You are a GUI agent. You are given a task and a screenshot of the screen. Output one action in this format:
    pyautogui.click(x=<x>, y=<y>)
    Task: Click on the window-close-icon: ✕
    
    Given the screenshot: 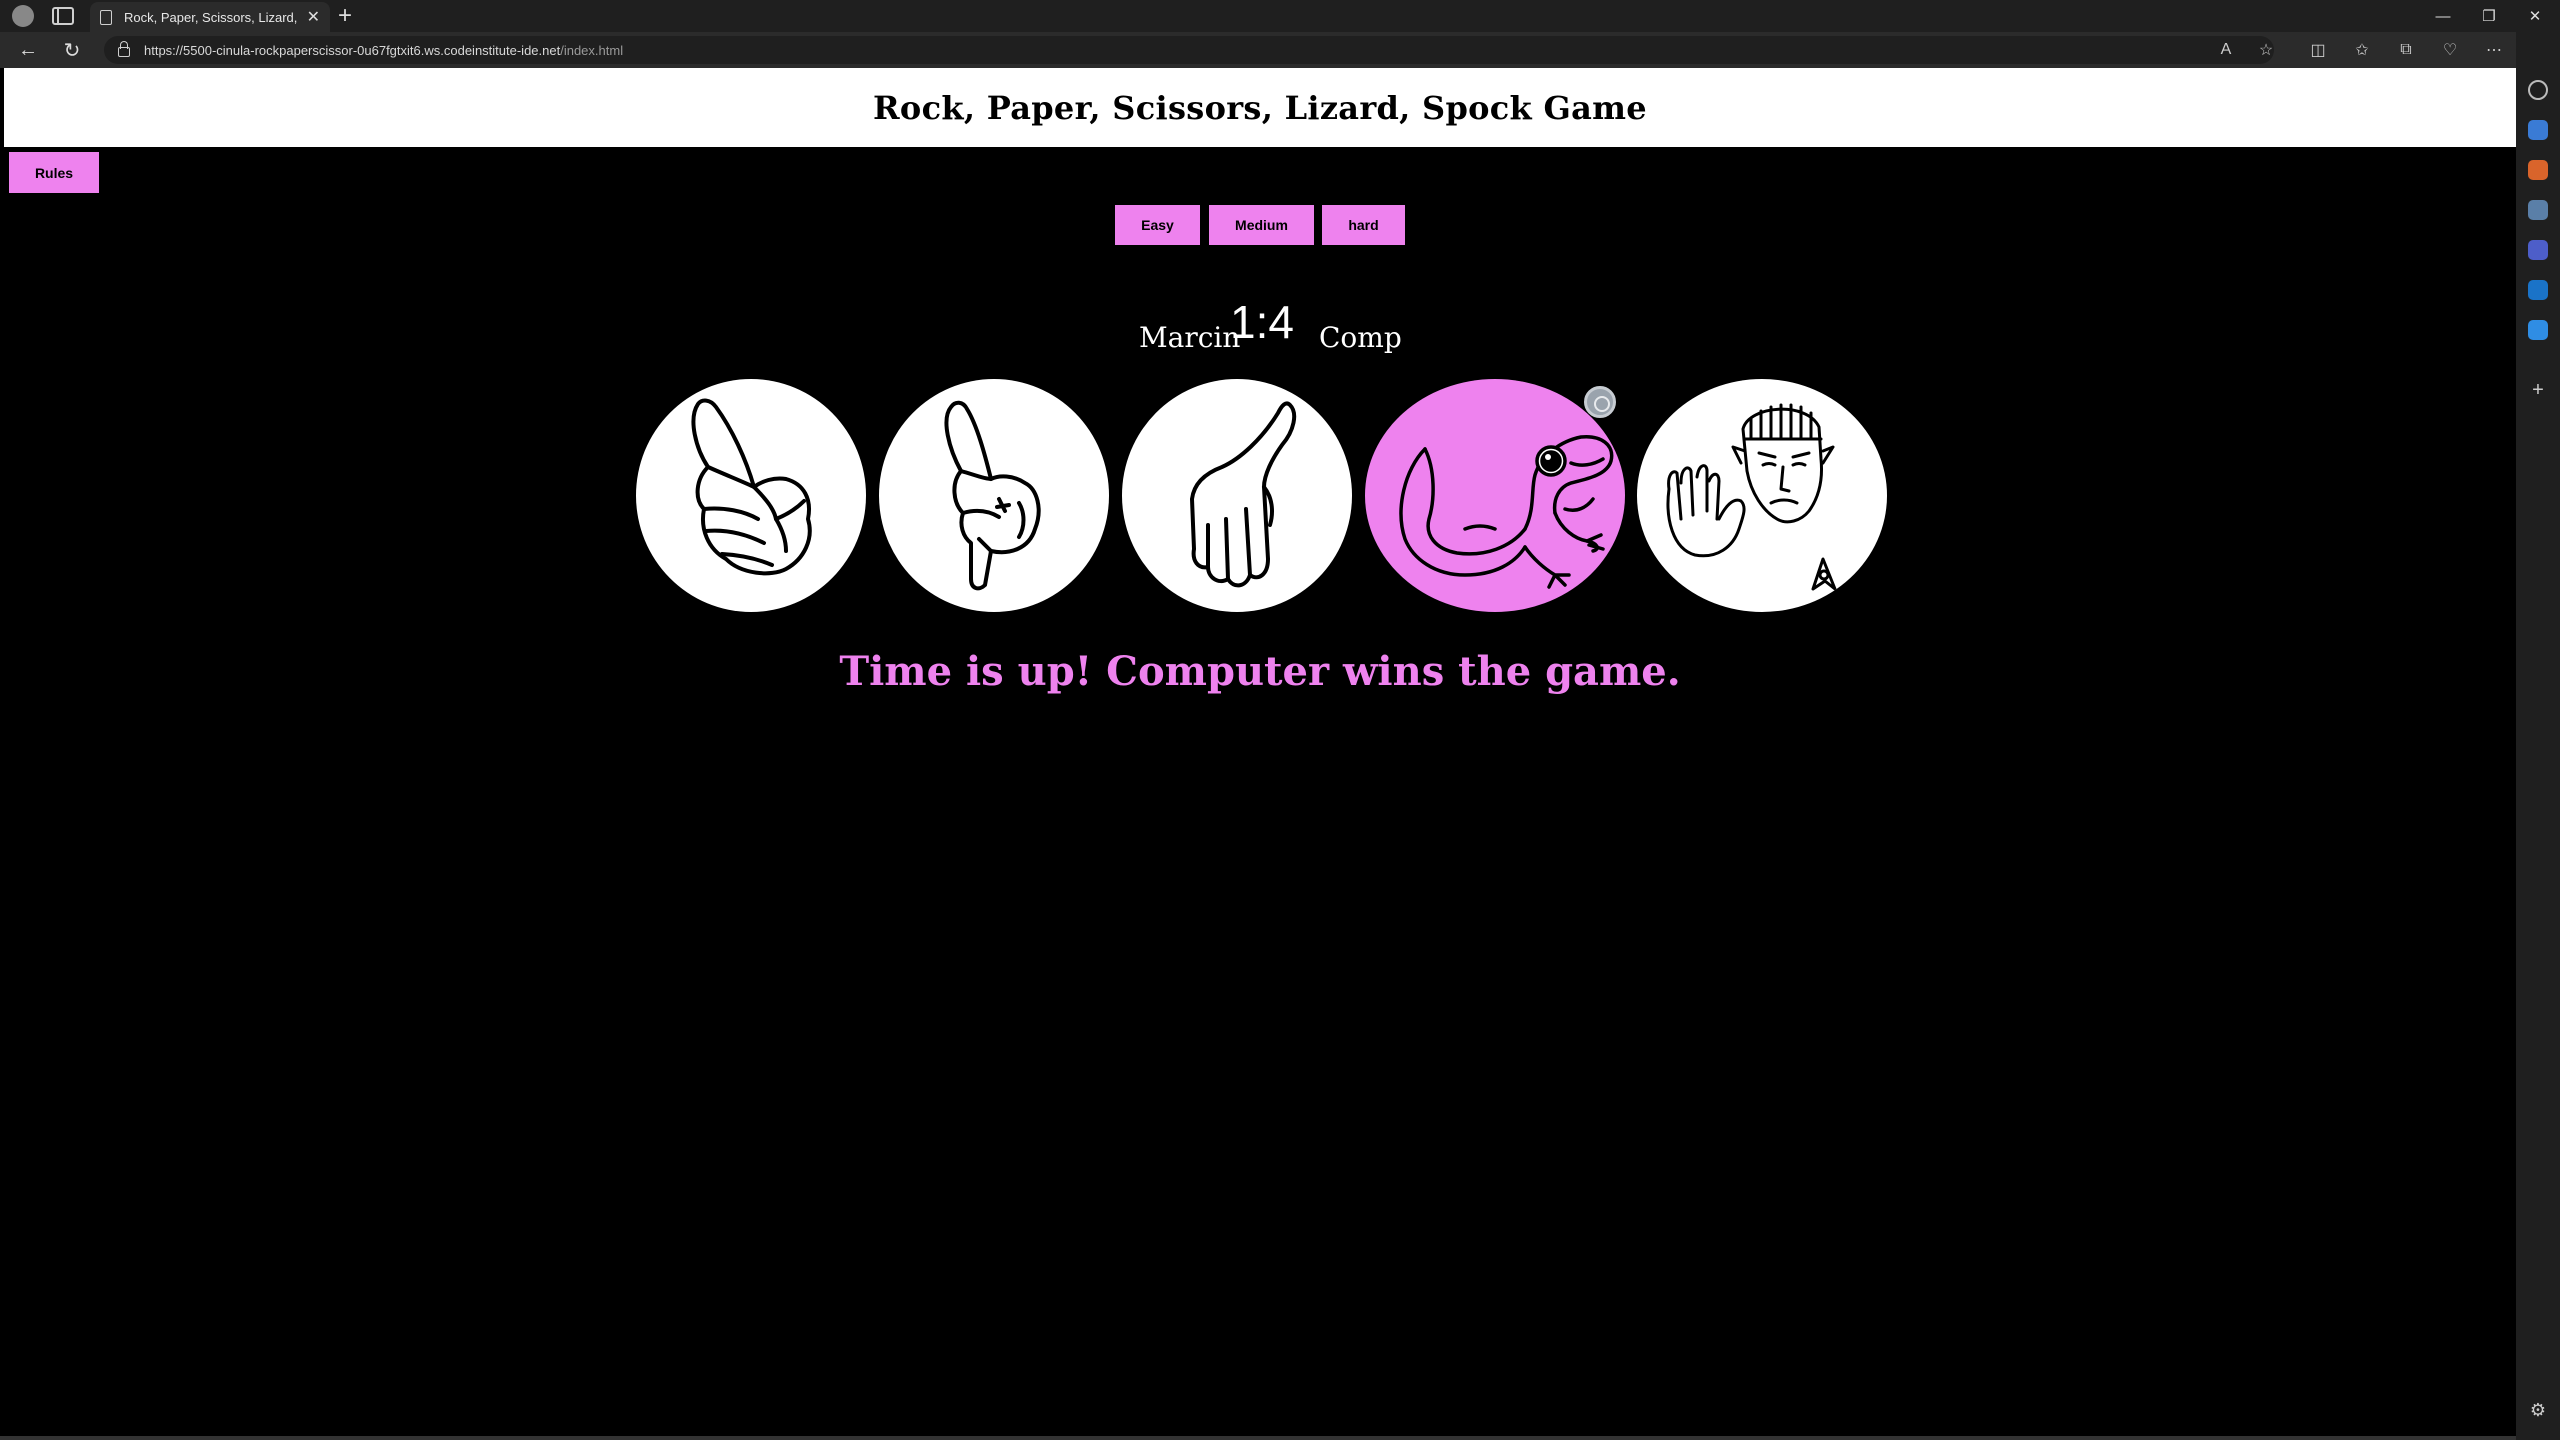 What is the action you would take?
    pyautogui.click(x=2535, y=16)
    